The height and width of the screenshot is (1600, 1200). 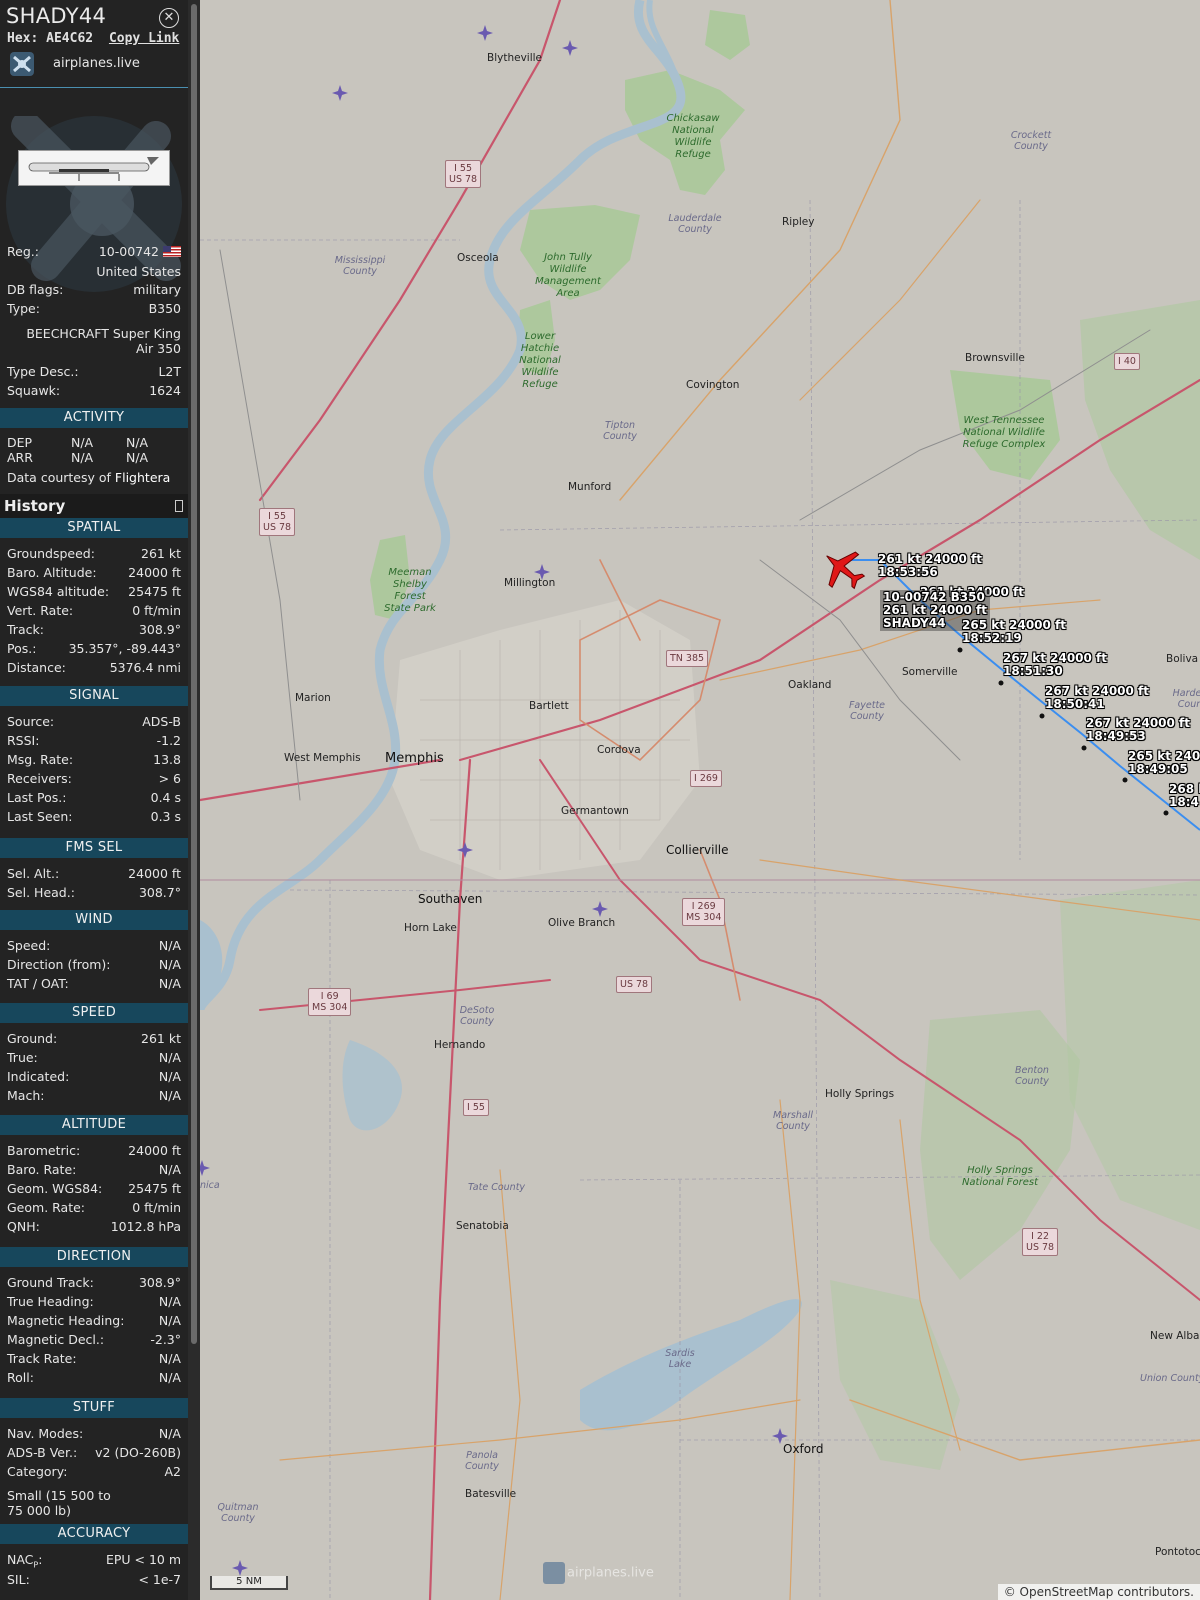 What do you see at coordinates (94, 591) in the screenshot?
I see `spatial-row: WGS84 altitude: 25475 ft` at bounding box center [94, 591].